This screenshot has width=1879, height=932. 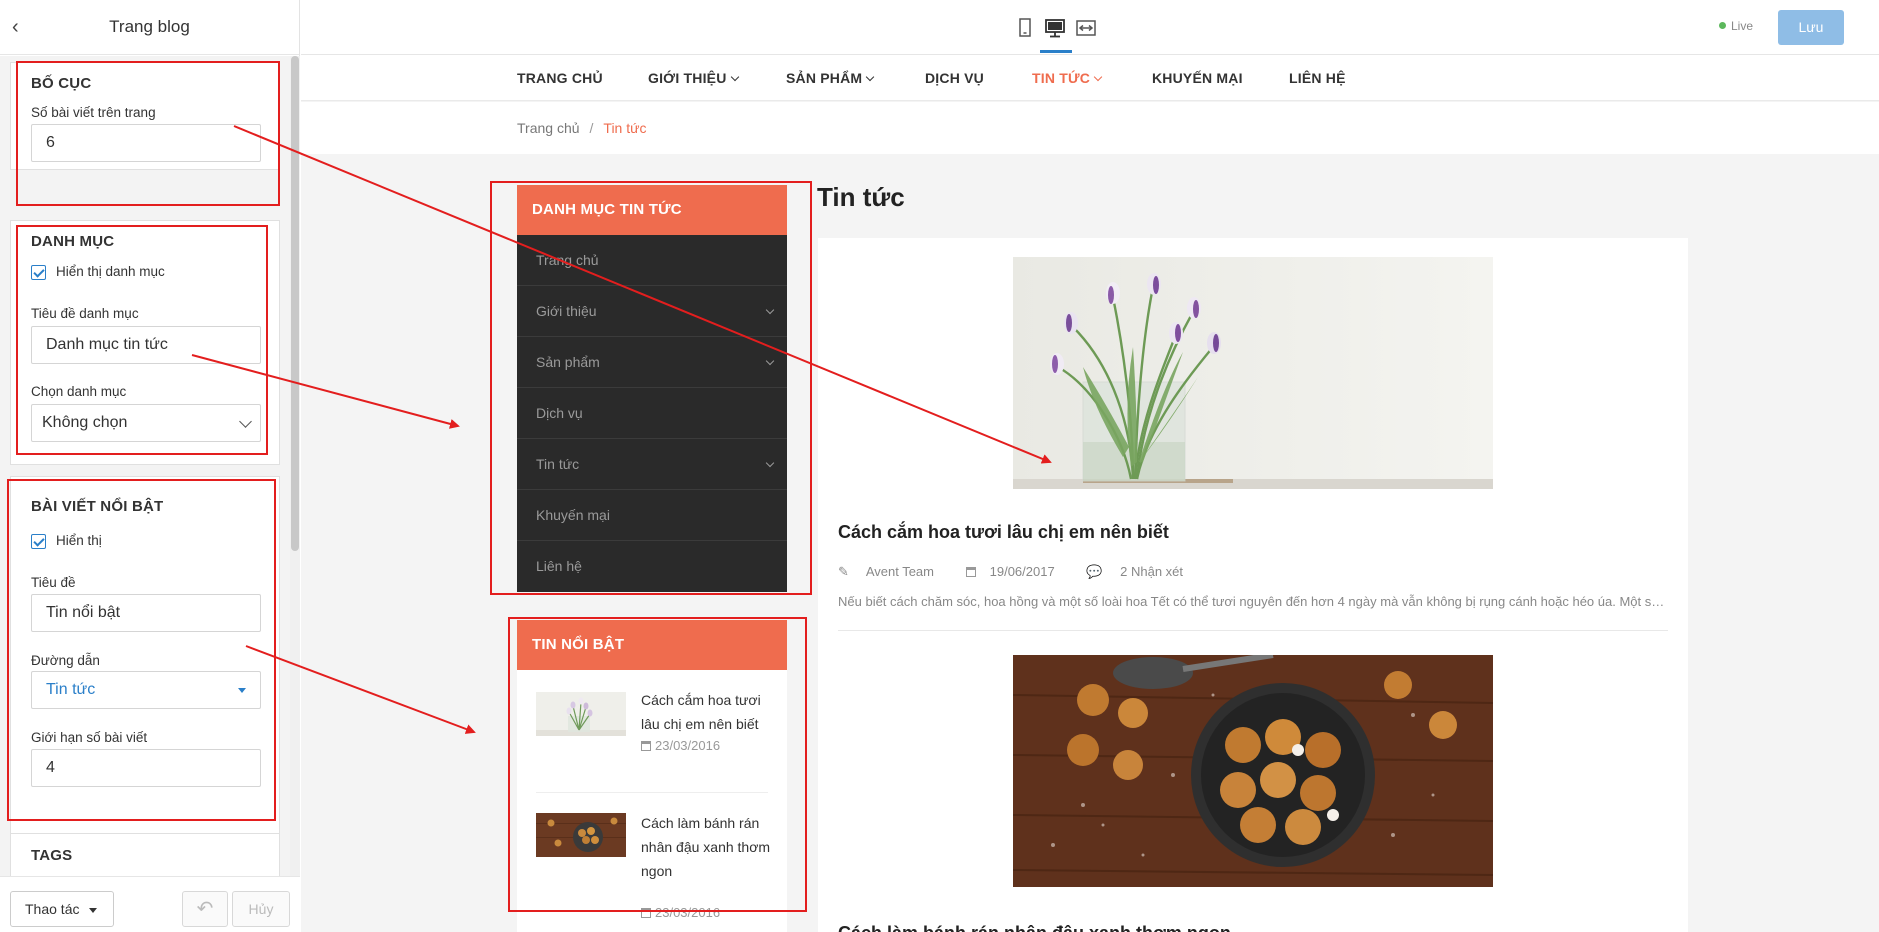 What do you see at coordinates (1025, 28) in the screenshot?
I see `mobile-view-icon` at bounding box center [1025, 28].